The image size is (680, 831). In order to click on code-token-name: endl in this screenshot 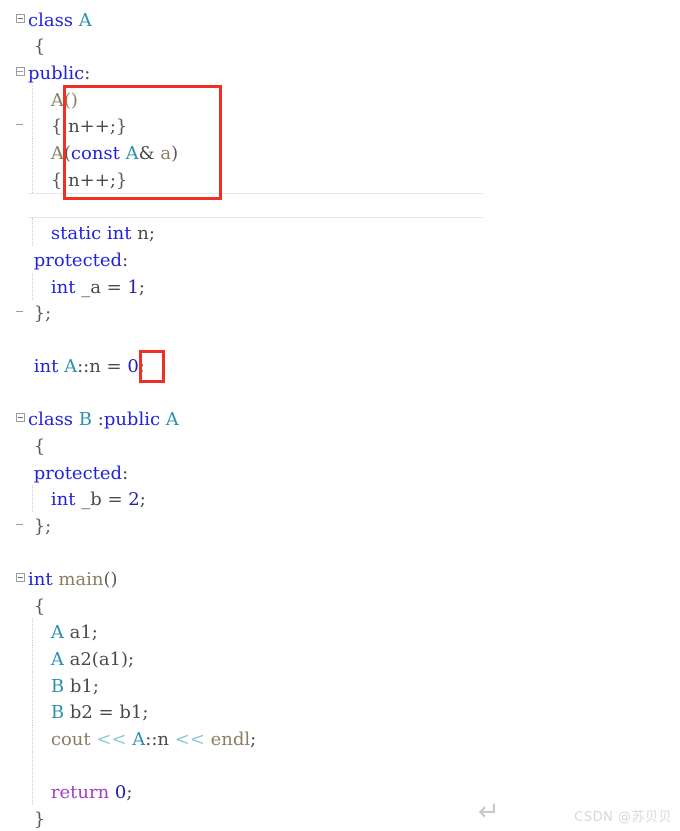, I will do `click(230, 739)`.